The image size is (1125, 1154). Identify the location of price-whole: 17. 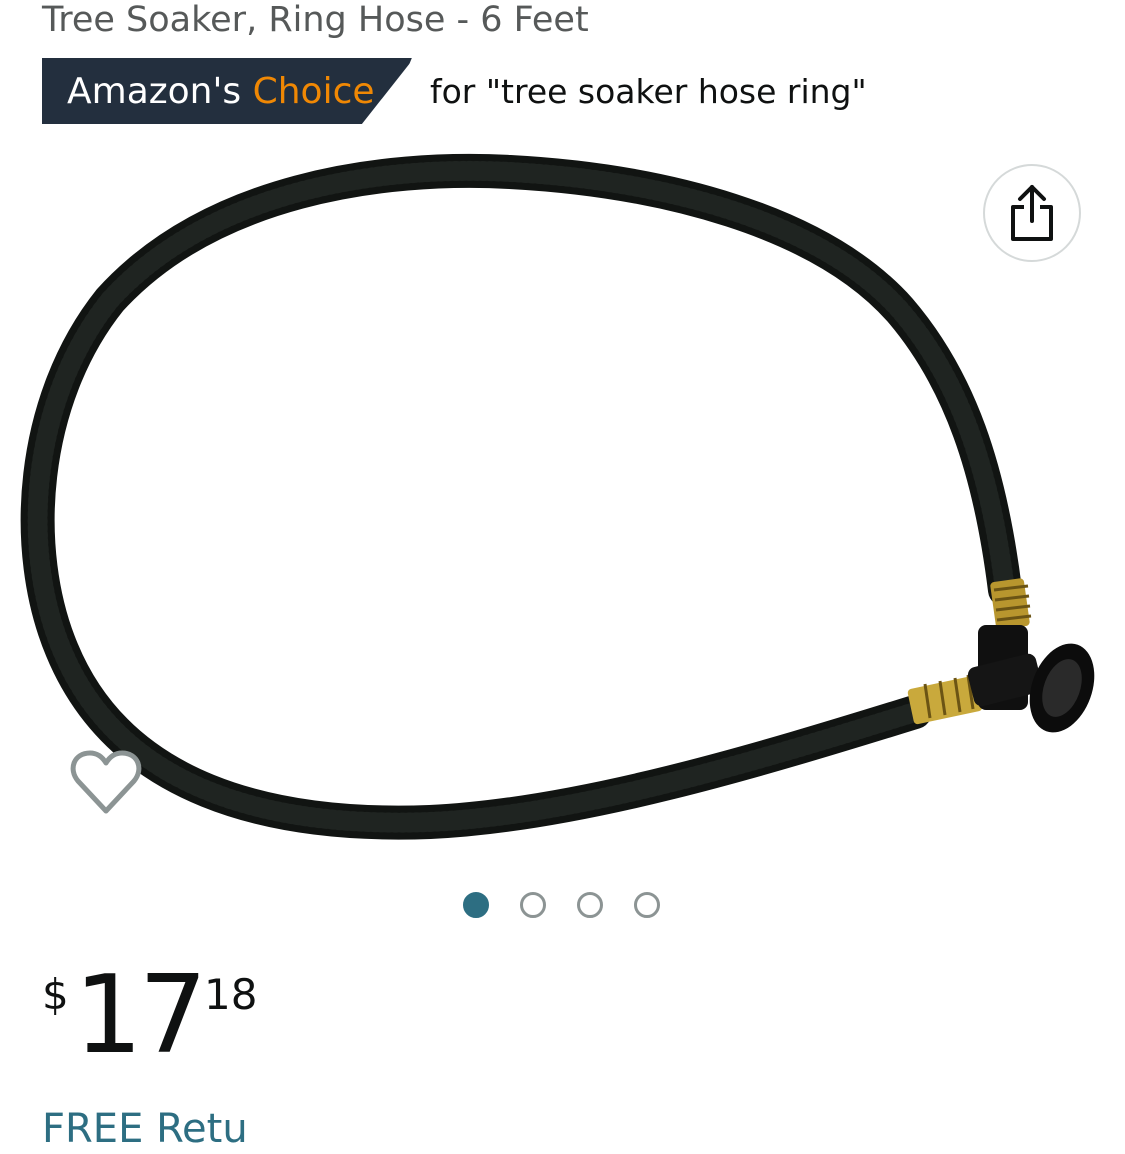
(140, 1015).